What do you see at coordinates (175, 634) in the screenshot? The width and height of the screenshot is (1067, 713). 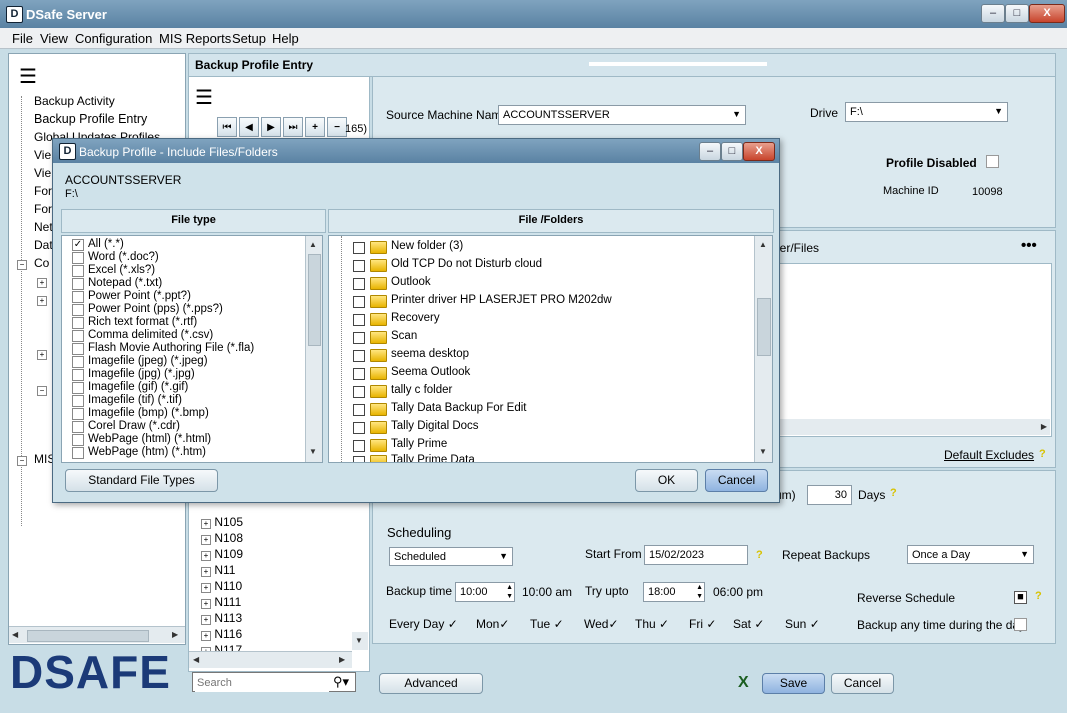 I see `scroll-right-icon: ▶` at bounding box center [175, 634].